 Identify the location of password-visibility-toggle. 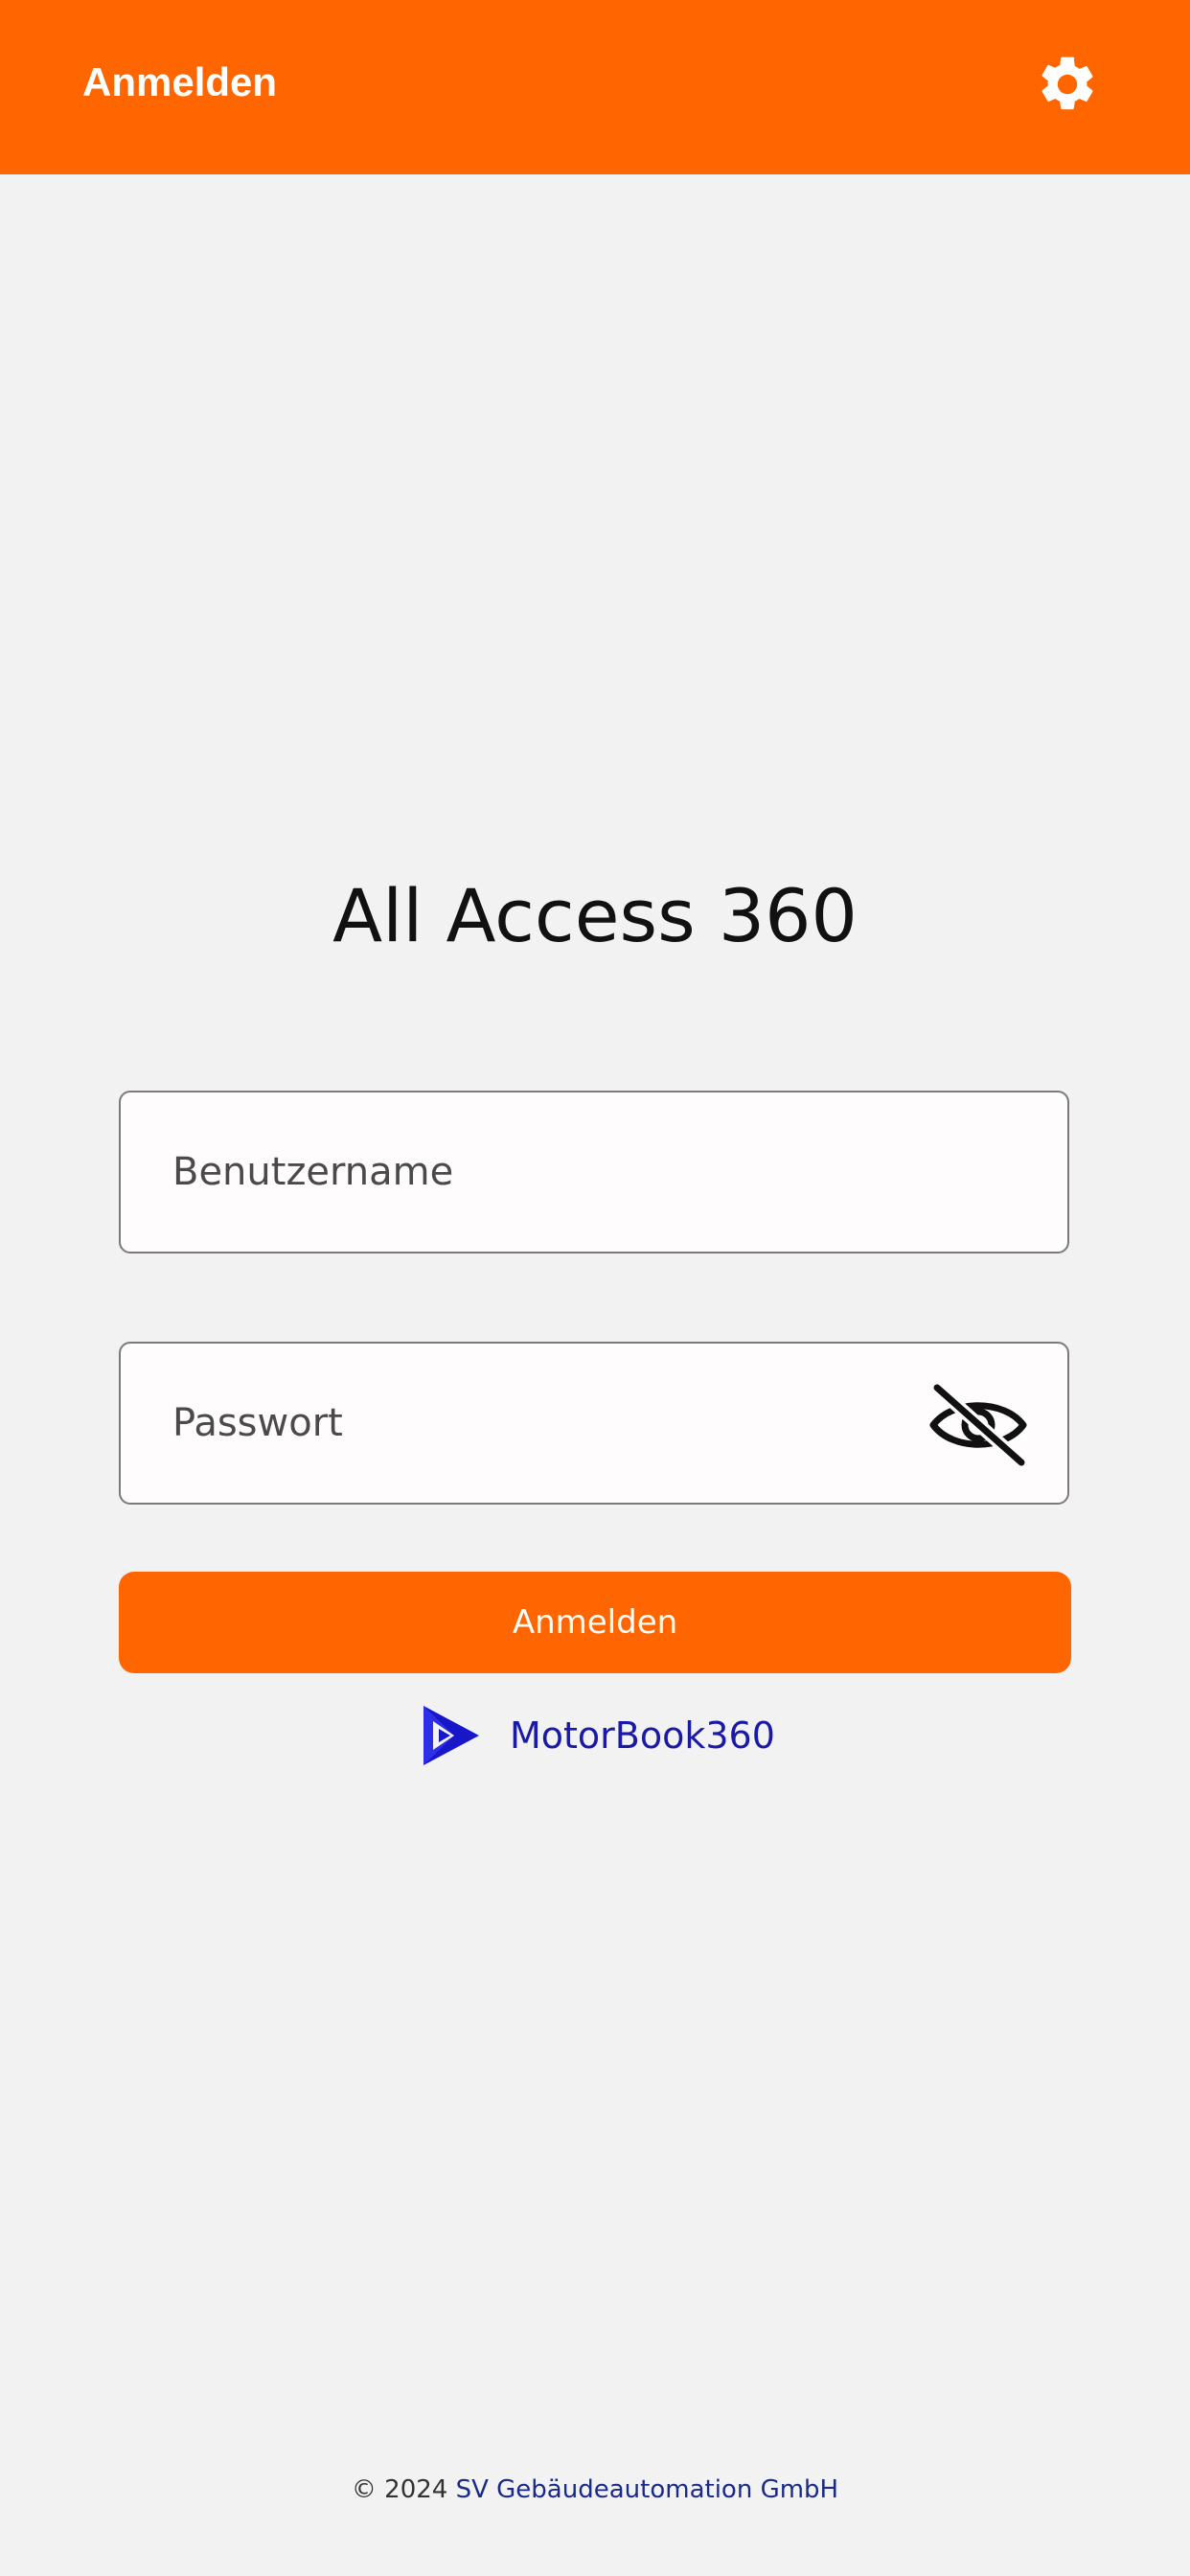
(979, 1425).